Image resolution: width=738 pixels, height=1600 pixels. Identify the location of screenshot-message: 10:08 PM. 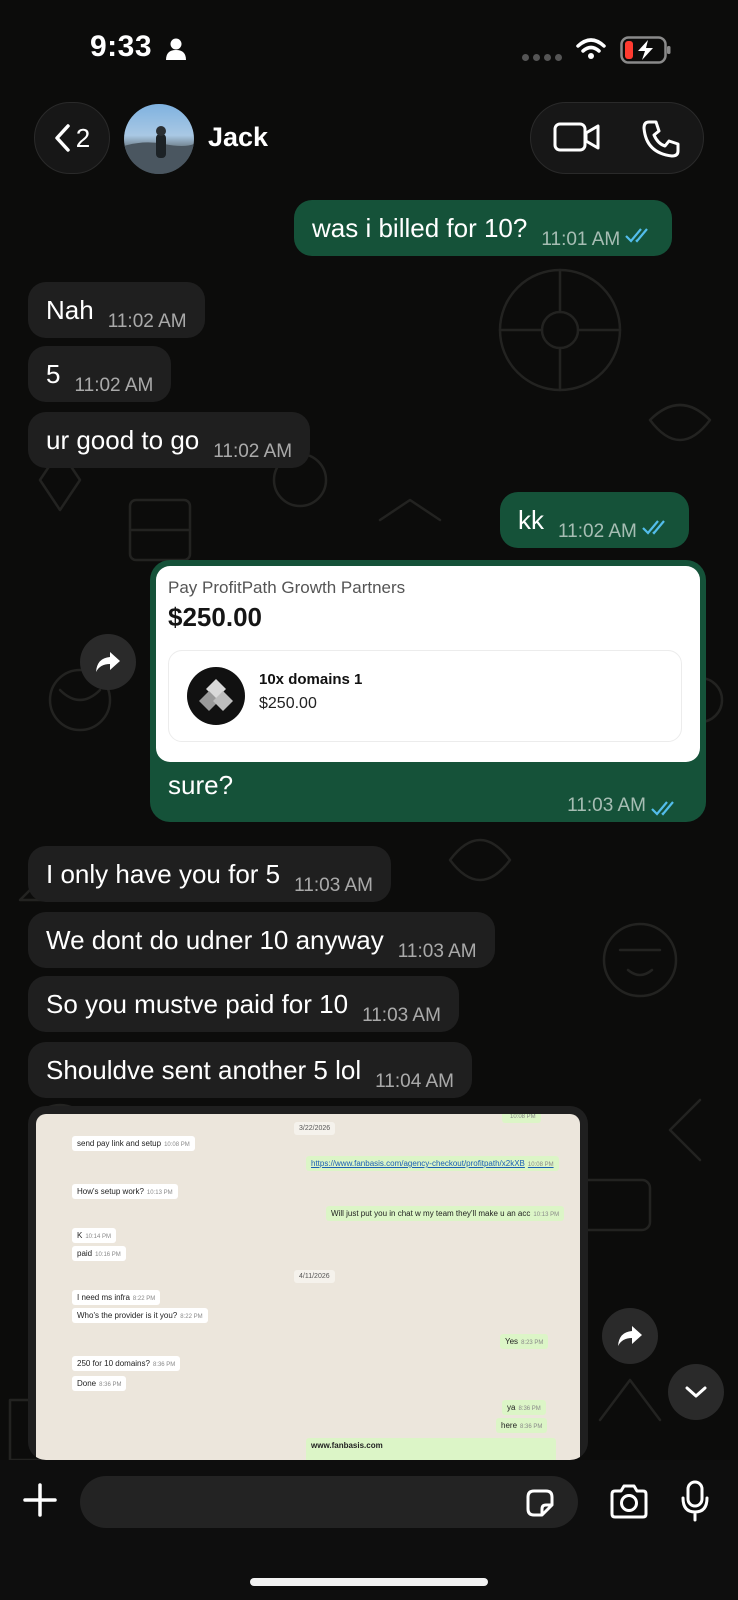
(521, 1118).